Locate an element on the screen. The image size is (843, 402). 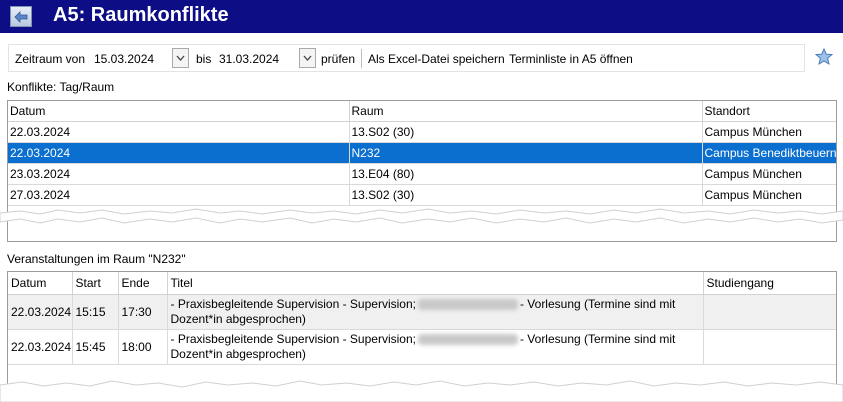
column-header-standort: Standort is located at coordinates (769, 111).